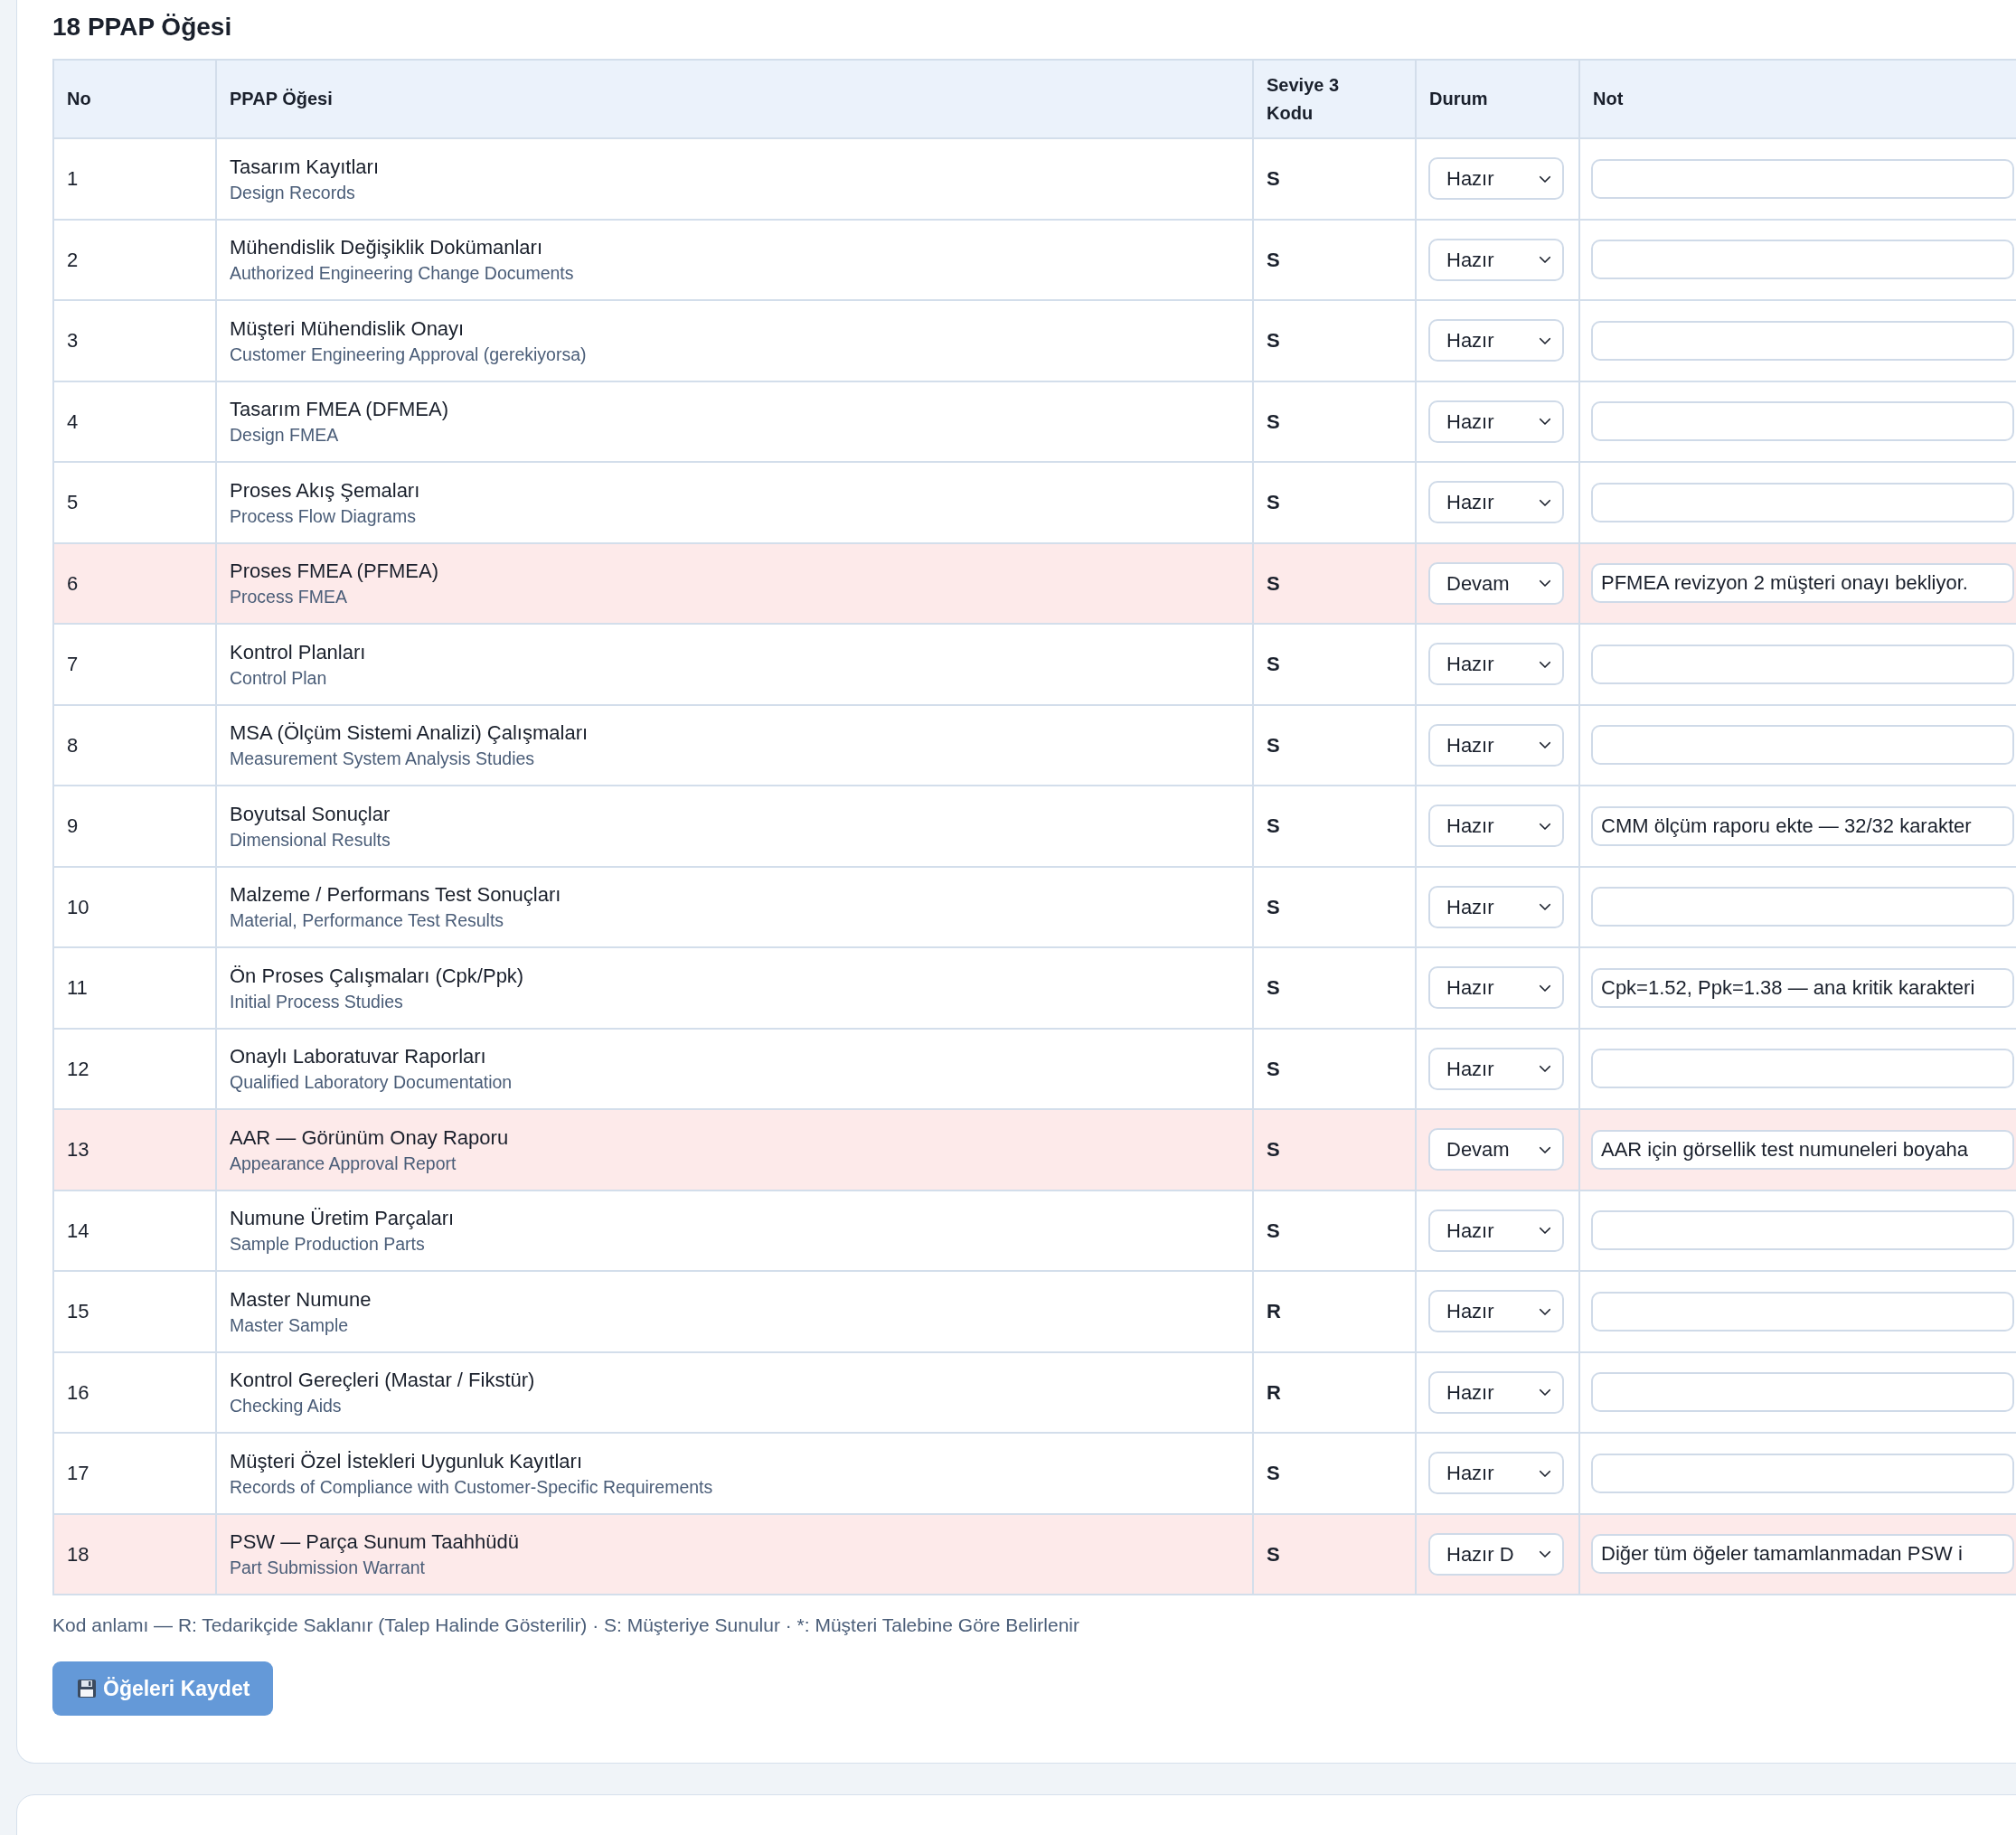  Describe the element at coordinates (383, 759) in the screenshot. I see `item-english-name: Measurement System Analysis Studies` at that location.